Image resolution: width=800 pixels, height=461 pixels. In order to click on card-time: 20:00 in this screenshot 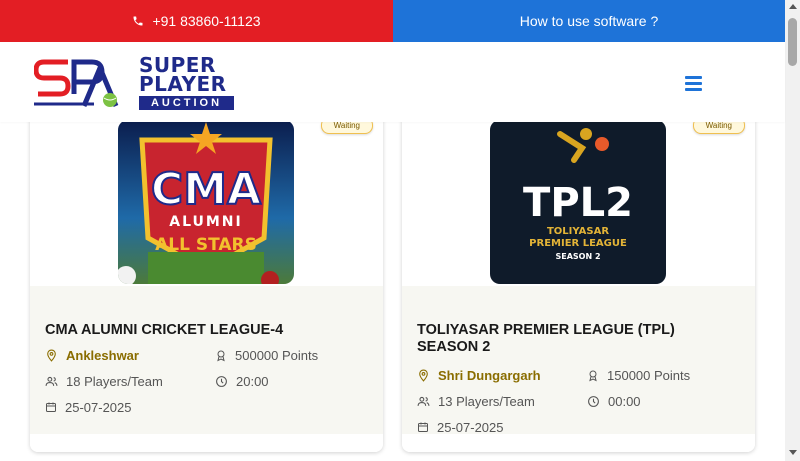, I will do `click(252, 381)`.